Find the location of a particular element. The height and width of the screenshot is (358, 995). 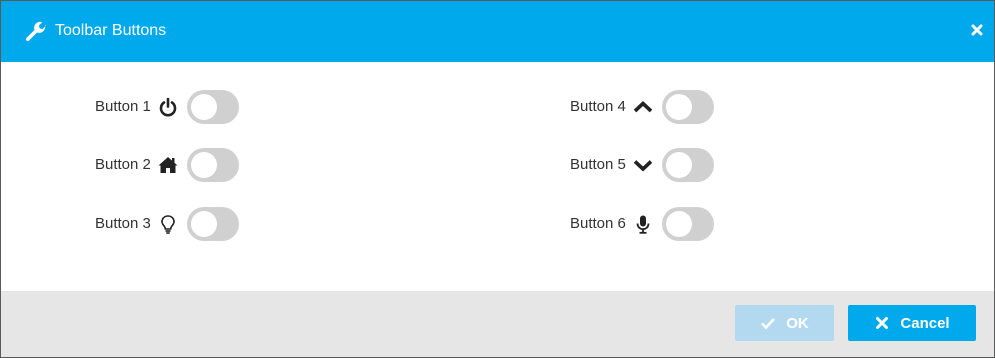

button-3-label: Button 3 is located at coordinates (123, 223).